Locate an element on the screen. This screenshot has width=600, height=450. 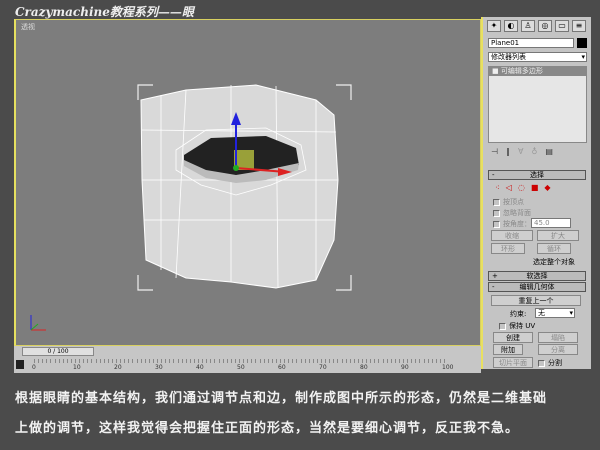
by-angle-checkbox: 按角度： is located at coordinates (512, 224).